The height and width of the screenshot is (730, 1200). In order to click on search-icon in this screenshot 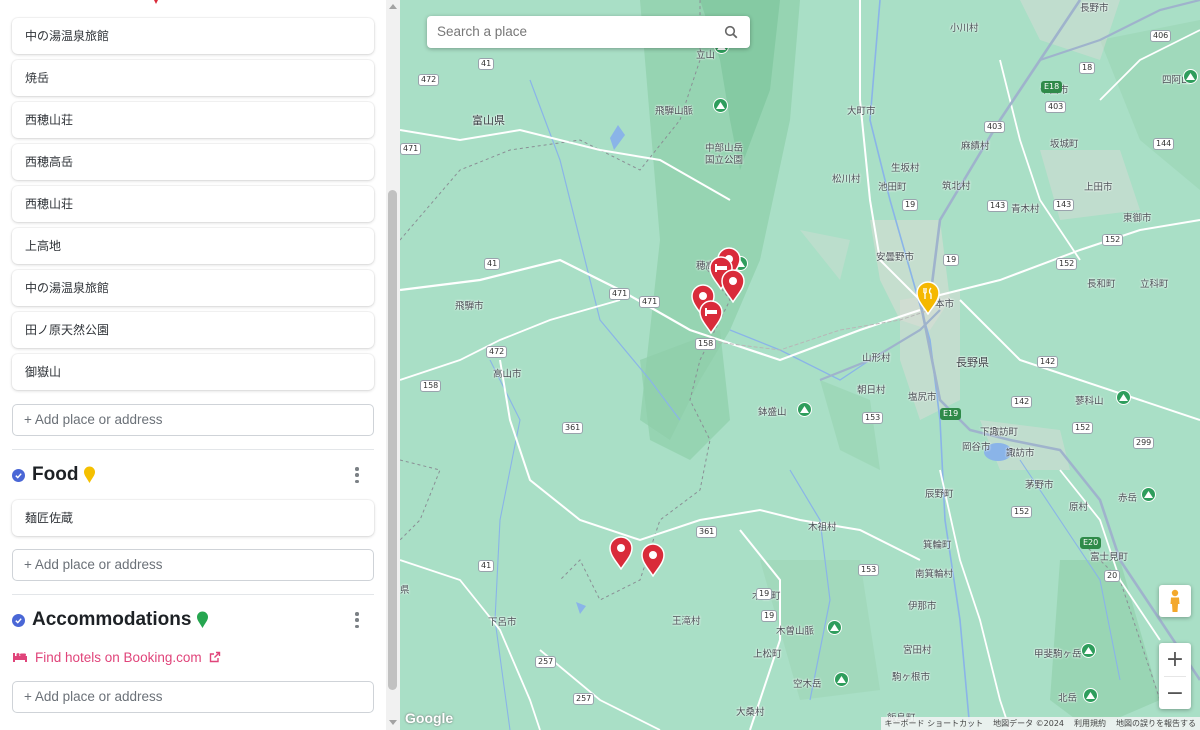, I will do `click(731, 32)`.